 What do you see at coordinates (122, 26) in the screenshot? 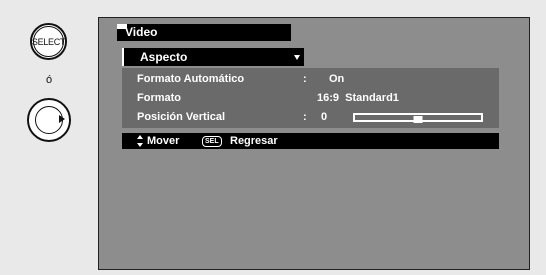
I see `title-corner-mark` at bounding box center [122, 26].